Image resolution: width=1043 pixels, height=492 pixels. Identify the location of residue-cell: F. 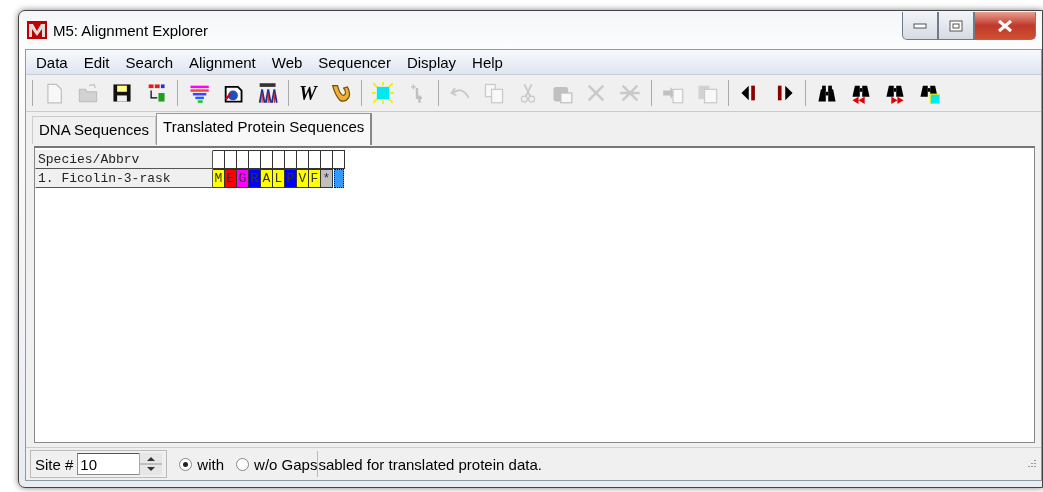
(315, 178).